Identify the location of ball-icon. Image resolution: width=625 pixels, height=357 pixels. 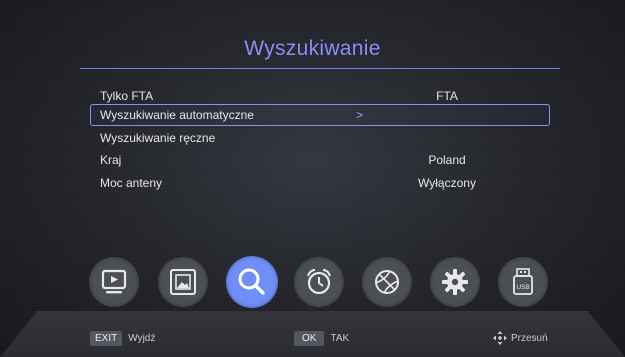
(387, 282).